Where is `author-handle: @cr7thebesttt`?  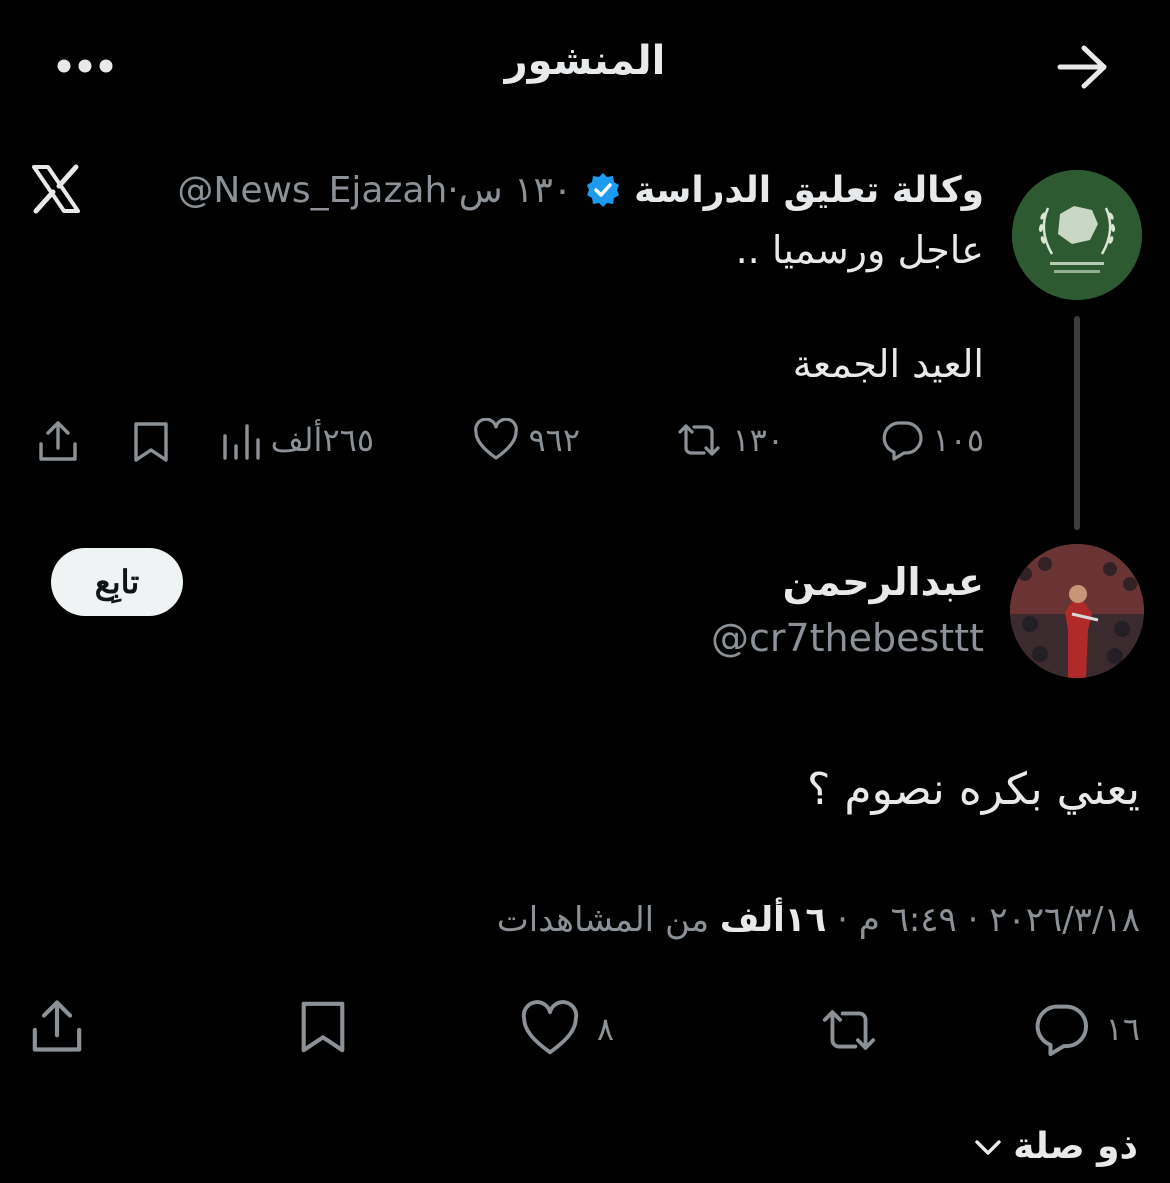
author-handle: @cr7thebesttt is located at coordinates (847, 638).